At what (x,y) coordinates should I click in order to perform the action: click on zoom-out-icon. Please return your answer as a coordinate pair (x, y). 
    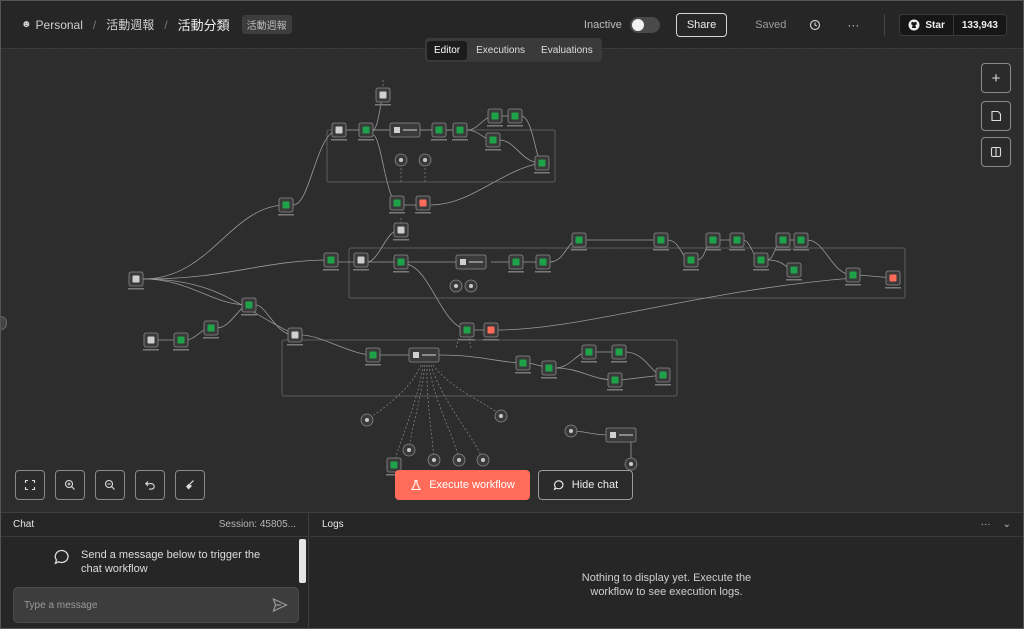
    Looking at the image, I should click on (109, 484).